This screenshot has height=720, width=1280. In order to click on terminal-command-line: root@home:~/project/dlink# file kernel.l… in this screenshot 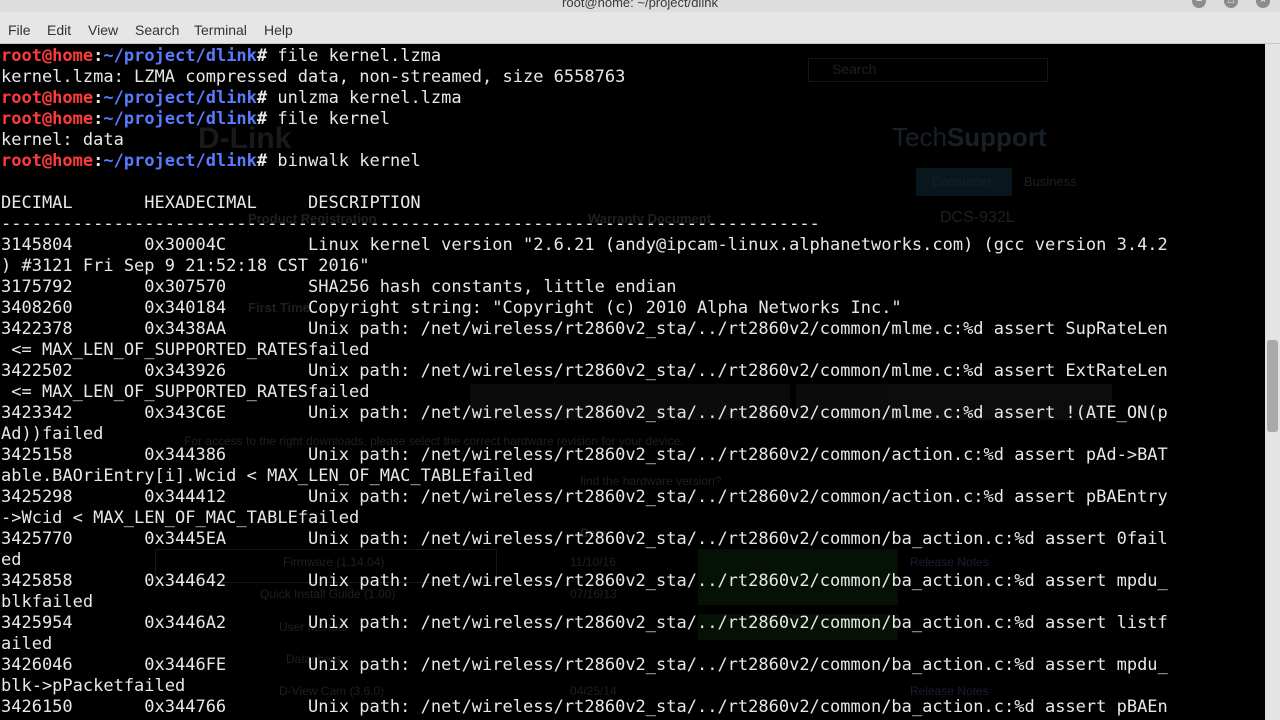, I will do `click(584, 56)`.